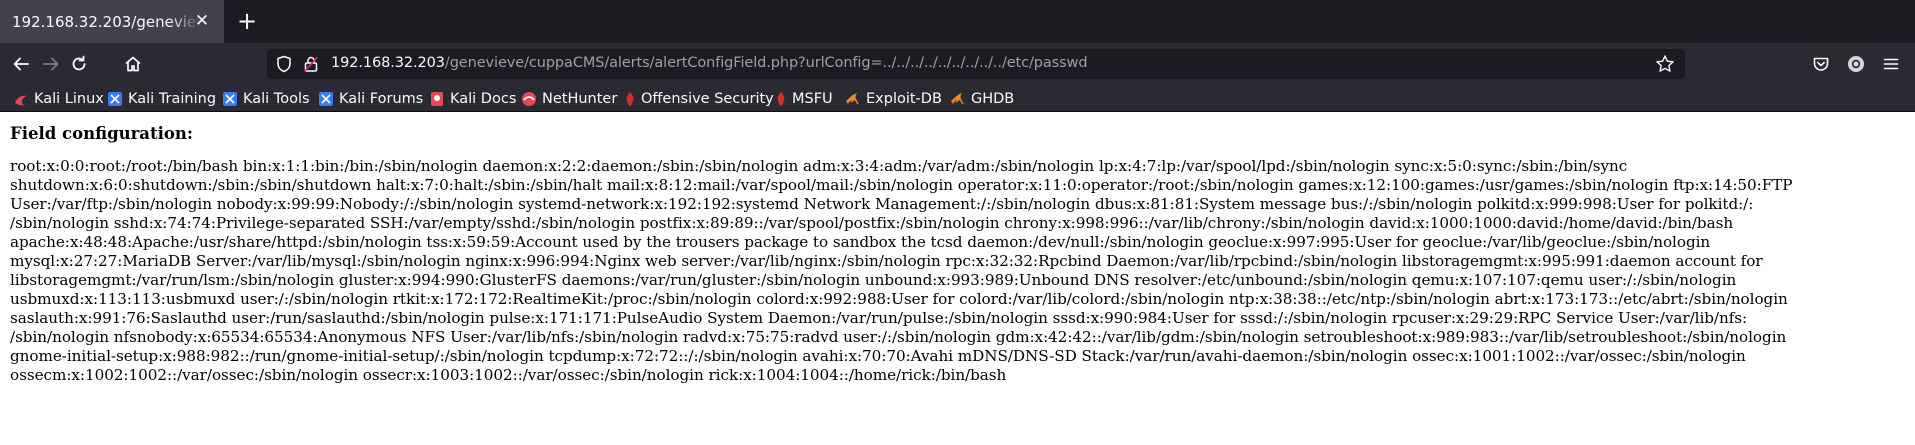 The image size is (1915, 445). What do you see at coordinates (529, 99) in the screenshot?
I see `nethunter-icon` at bounding box center [529, 99].